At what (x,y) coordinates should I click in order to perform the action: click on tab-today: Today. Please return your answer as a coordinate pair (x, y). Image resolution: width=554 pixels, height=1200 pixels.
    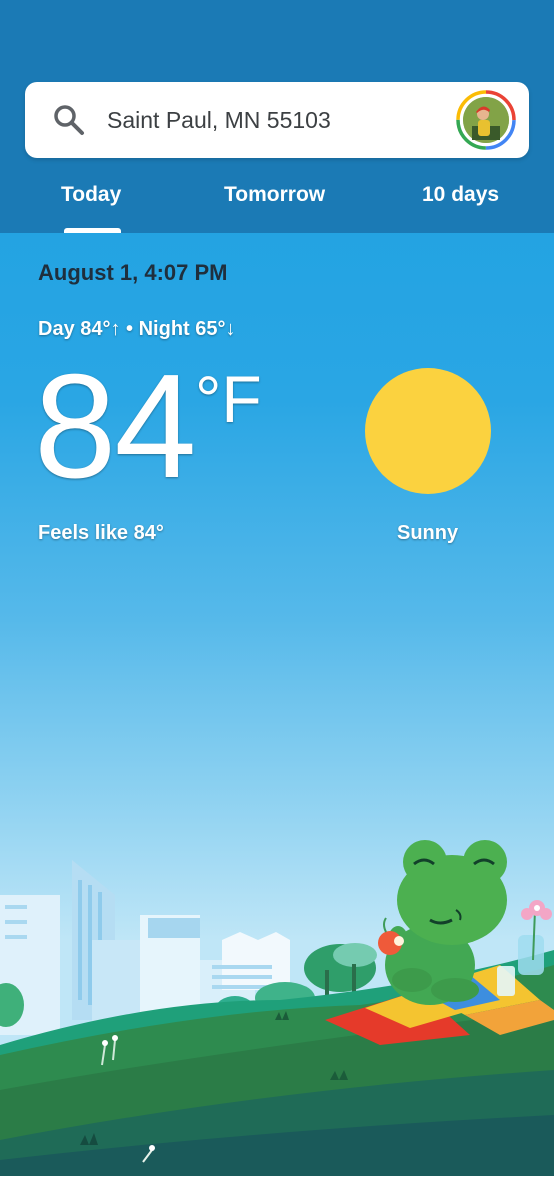
    Looking at the image, I should click on (91, 195).